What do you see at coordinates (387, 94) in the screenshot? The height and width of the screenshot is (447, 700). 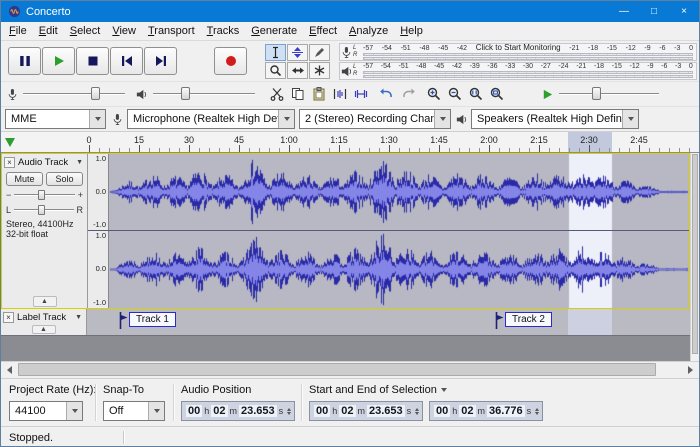 I see `undo-button` at bounding box center [387, 94].